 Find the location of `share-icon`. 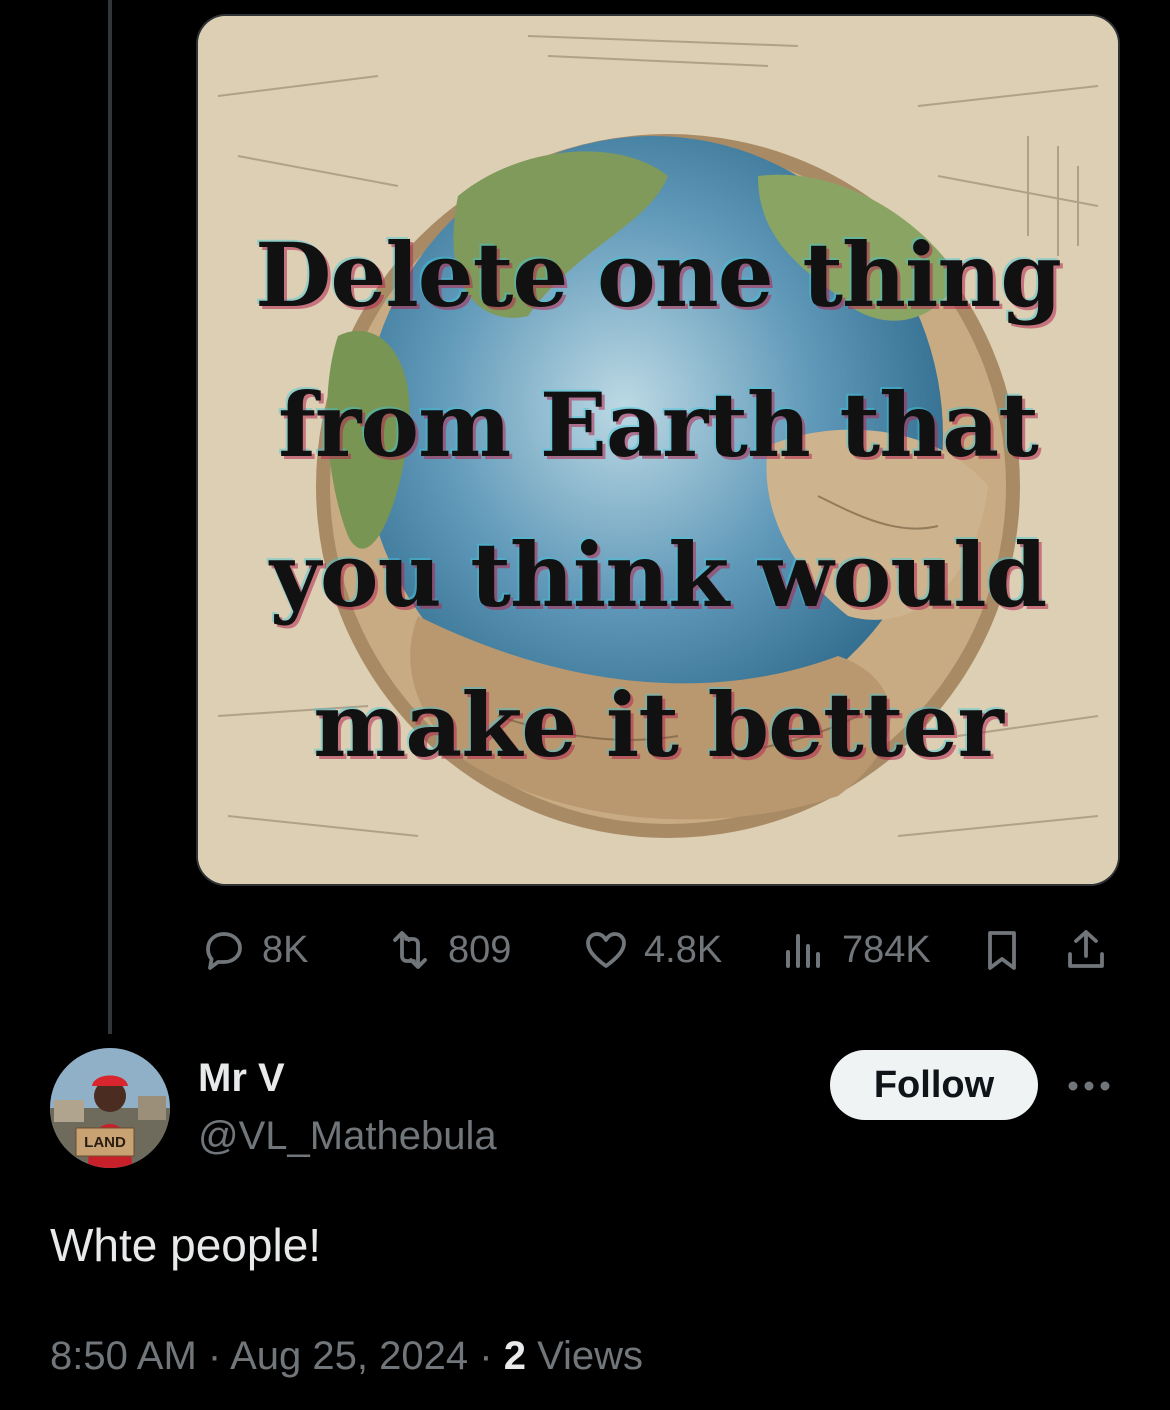

share-icon is located at coordinates (1086, 950).